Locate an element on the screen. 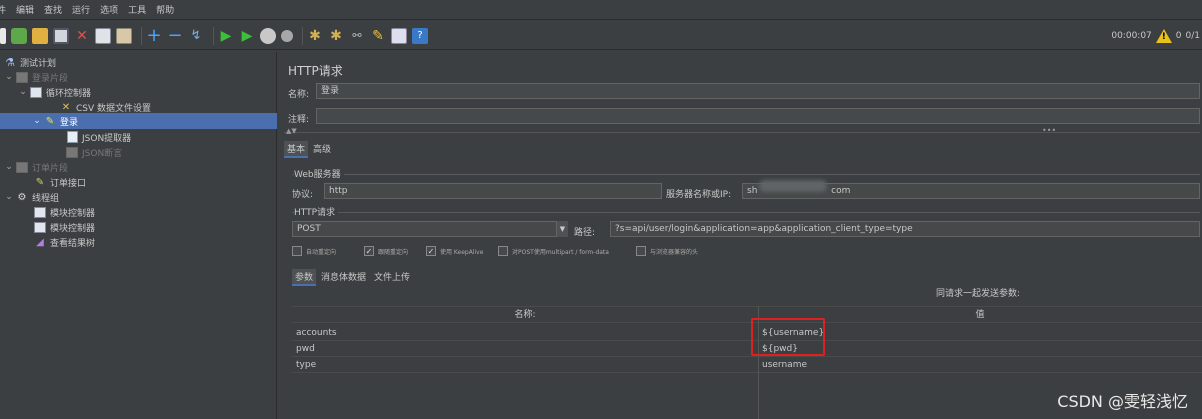  fragment-icon is located at coordinates (22, 77).